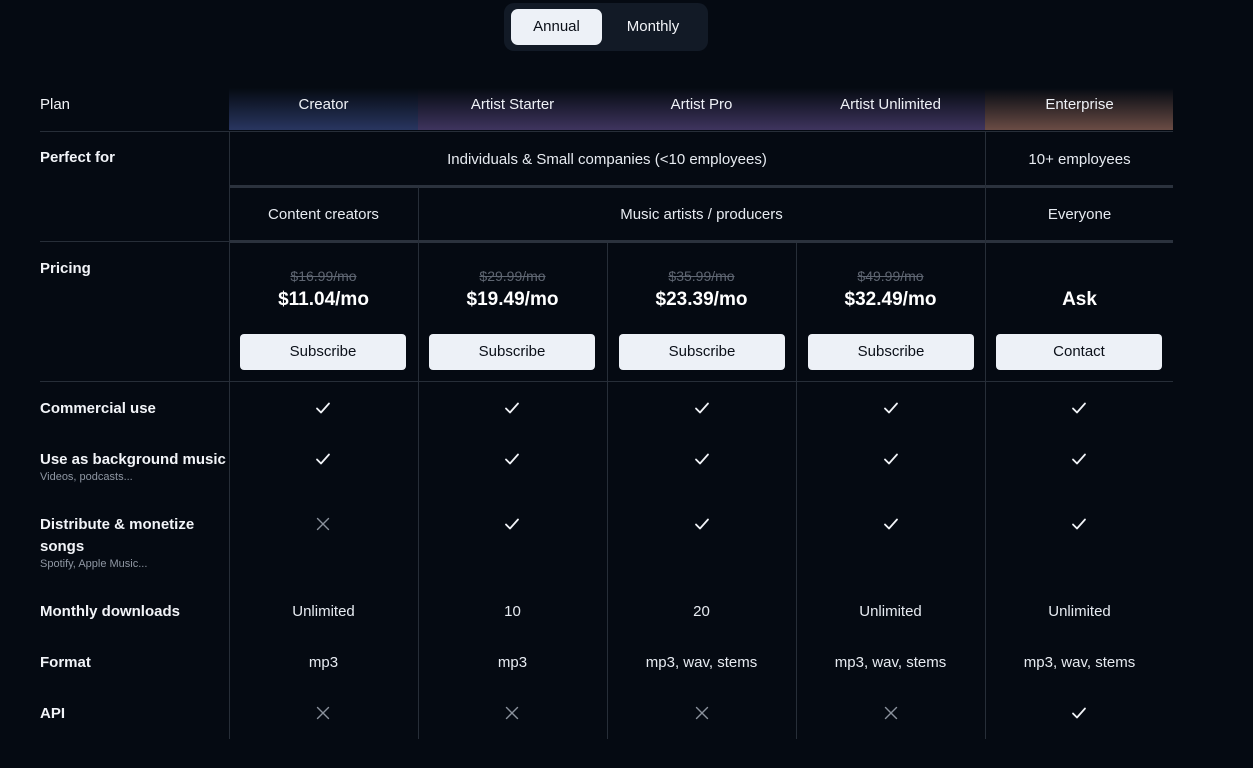 The height and width of the screenshot is (768, 1253). Describe the element at coordinates (890, 276) in the screenshot. I see `old-price-artist-unlimited: $49.99/mo` at that location.